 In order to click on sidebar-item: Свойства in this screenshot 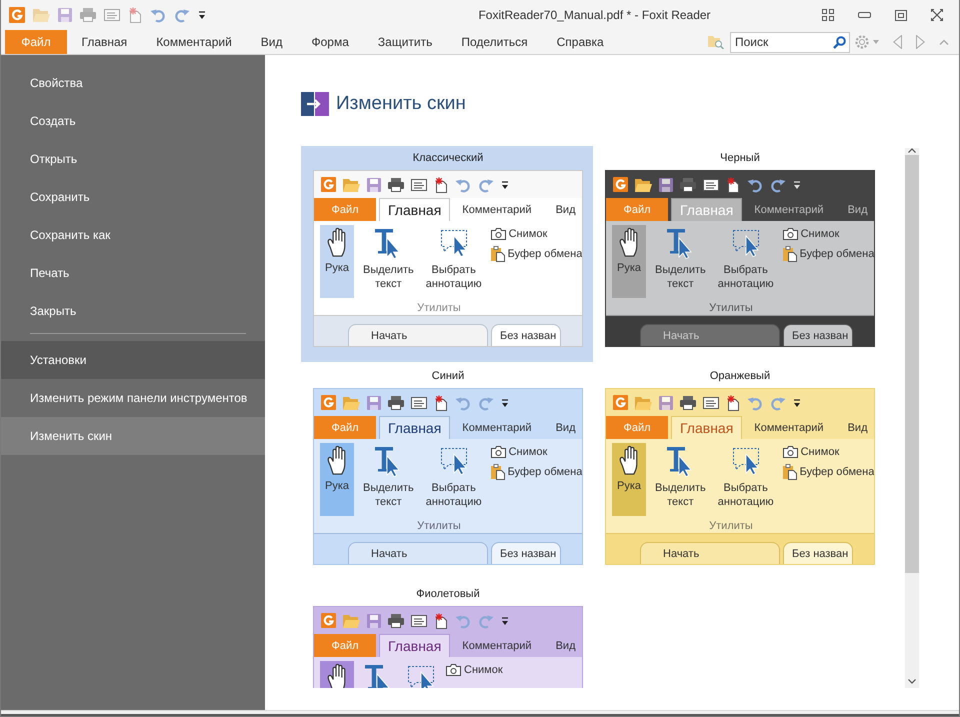, I will do `click(133, 83)`.